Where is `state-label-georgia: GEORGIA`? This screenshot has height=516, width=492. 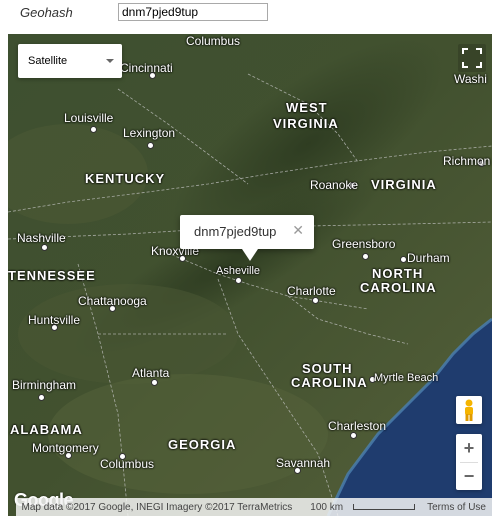 state-label-georgia: GEORGIA is located at coordinates (202, 444).